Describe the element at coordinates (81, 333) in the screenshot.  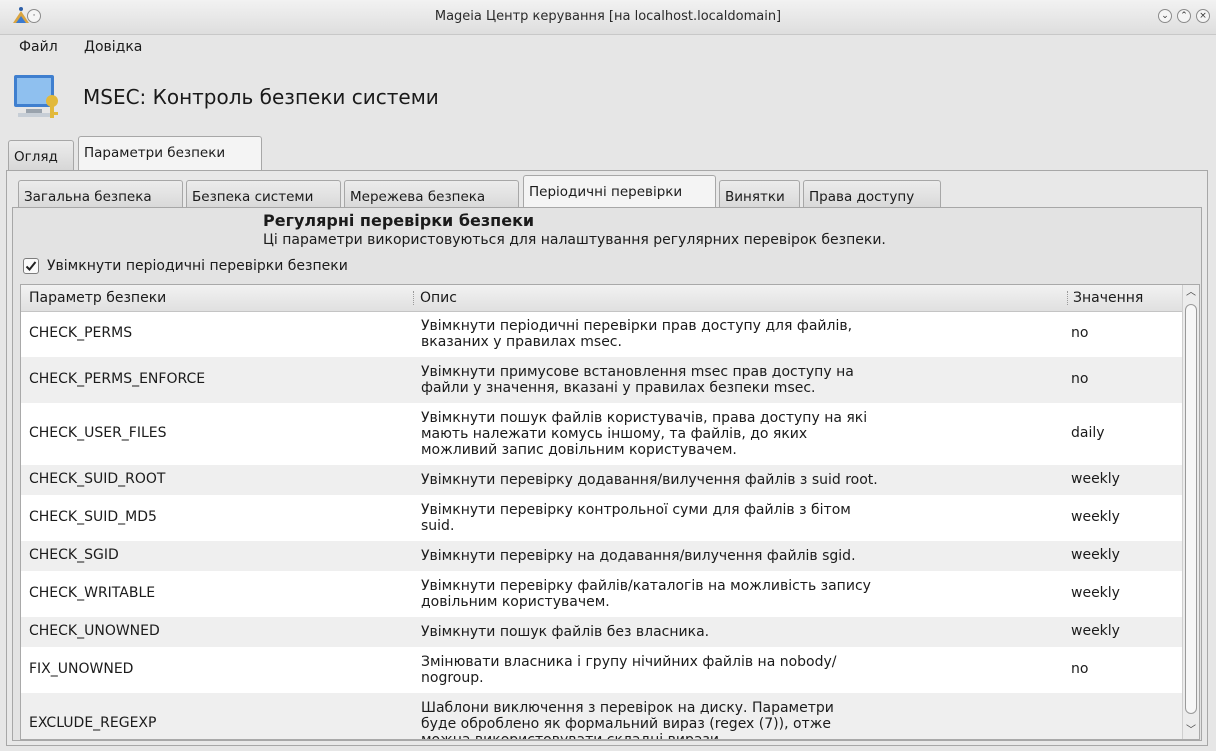
I see `param-name-cell: CHECK_PERMS` at that location.